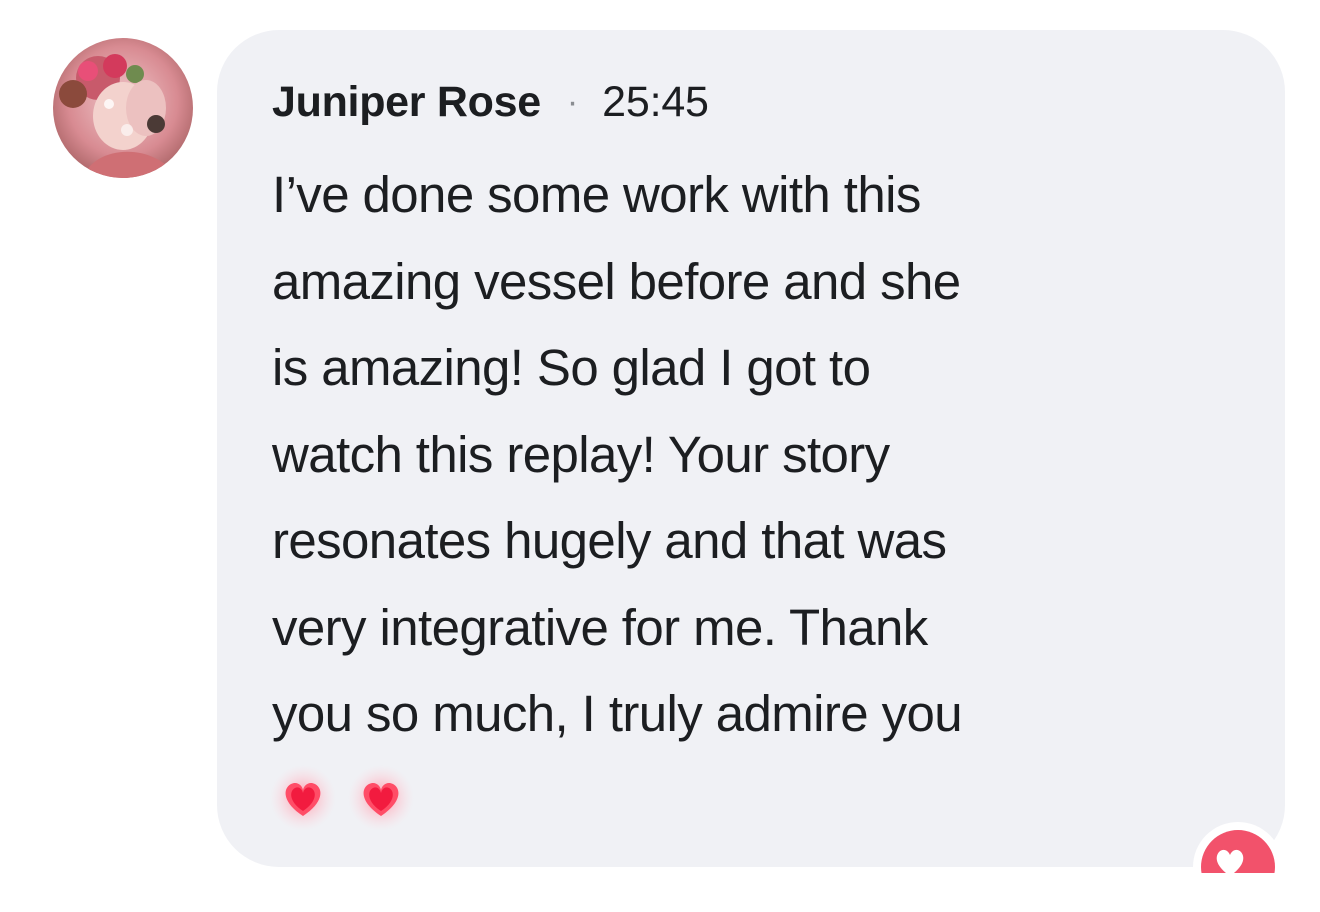  I want to click on comment-line: very integrative for me. Thank, so click(600, 627).